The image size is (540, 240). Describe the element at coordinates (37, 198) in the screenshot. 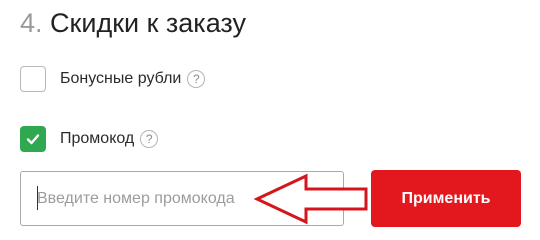

I see `text-cursor` at that location.